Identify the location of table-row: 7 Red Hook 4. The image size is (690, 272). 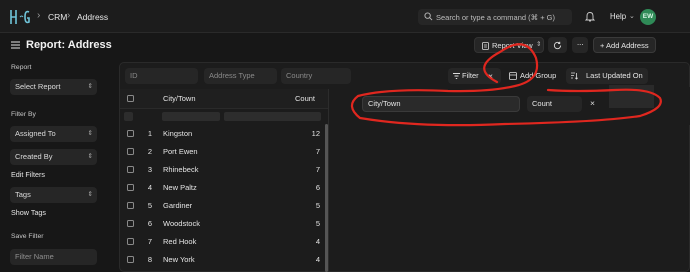
(224, 242).